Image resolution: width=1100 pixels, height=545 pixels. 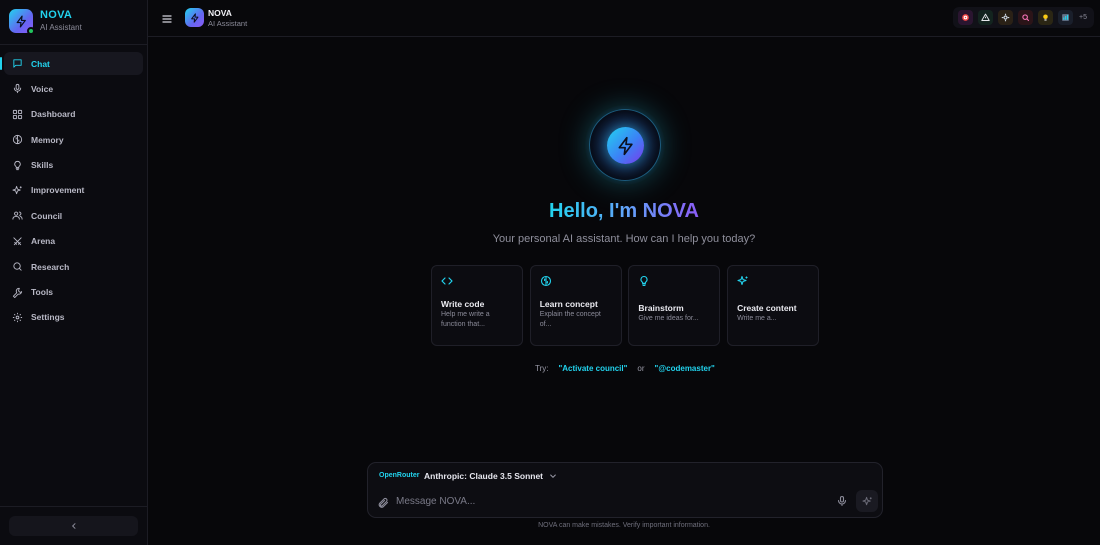 I want to click on sidebar-item-improvement: Improvement, so click(x=73, y=190).